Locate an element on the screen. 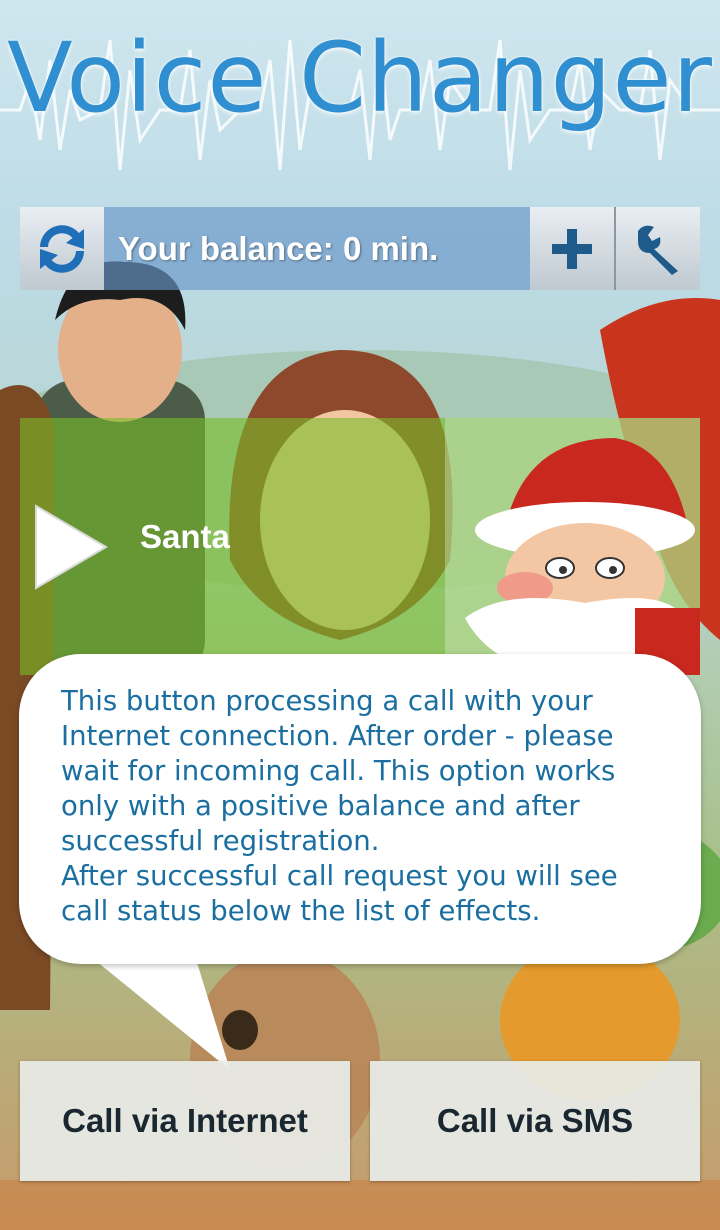  effect-name: Santa is located at coordinates (185, 536).